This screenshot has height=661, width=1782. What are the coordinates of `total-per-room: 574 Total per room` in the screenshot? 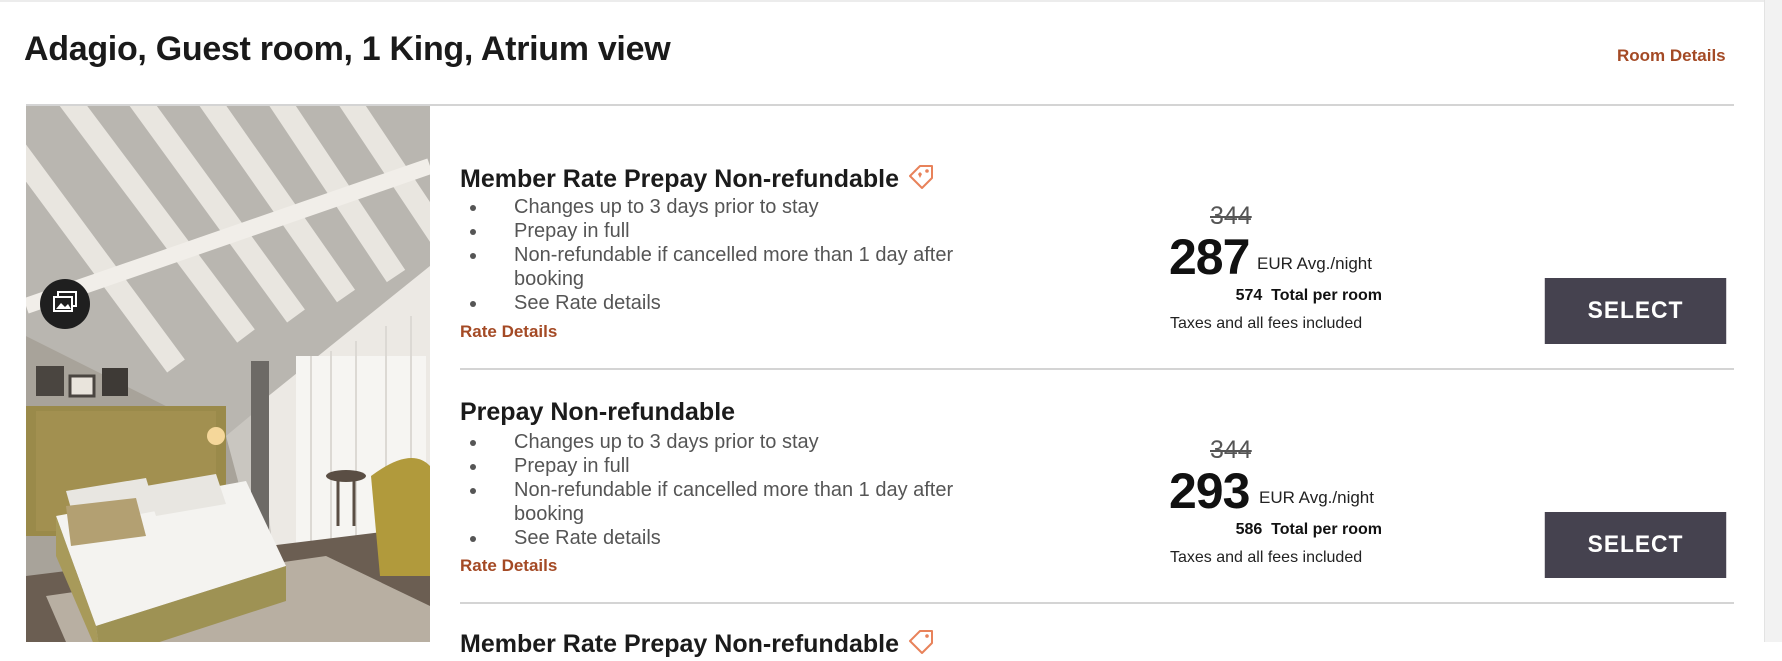 It's located at (1308, 295).